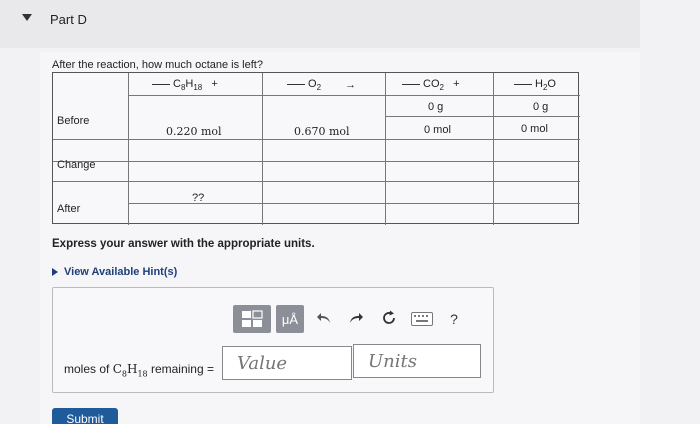  Describe the element at coordinates (287, 363) in the screenshot. I see `value-input` at that location.